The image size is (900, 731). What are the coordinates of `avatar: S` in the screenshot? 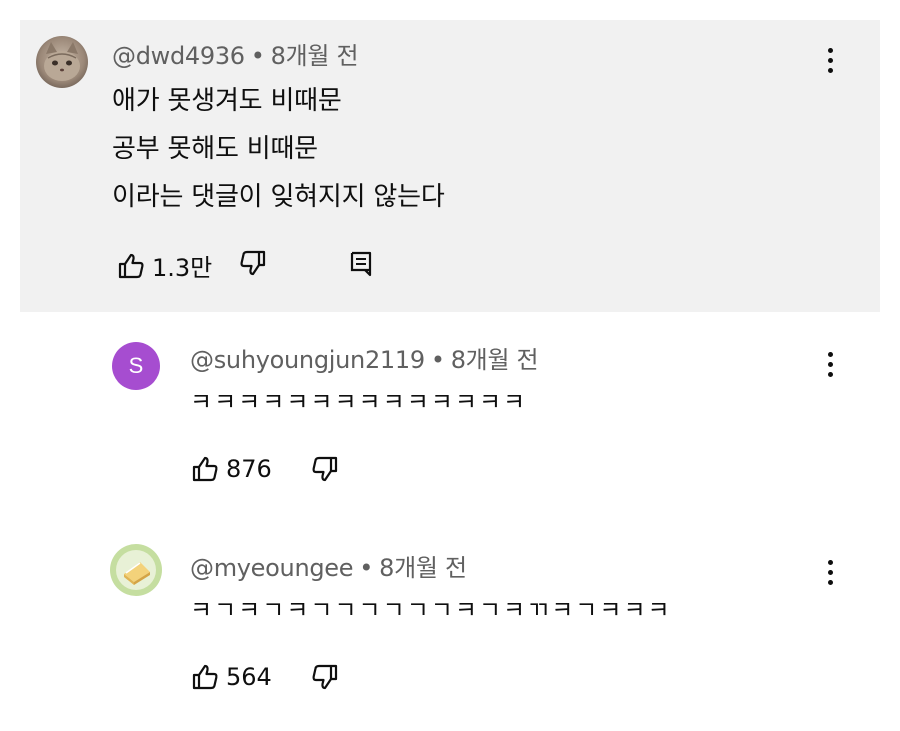 It's located at (136, 366).